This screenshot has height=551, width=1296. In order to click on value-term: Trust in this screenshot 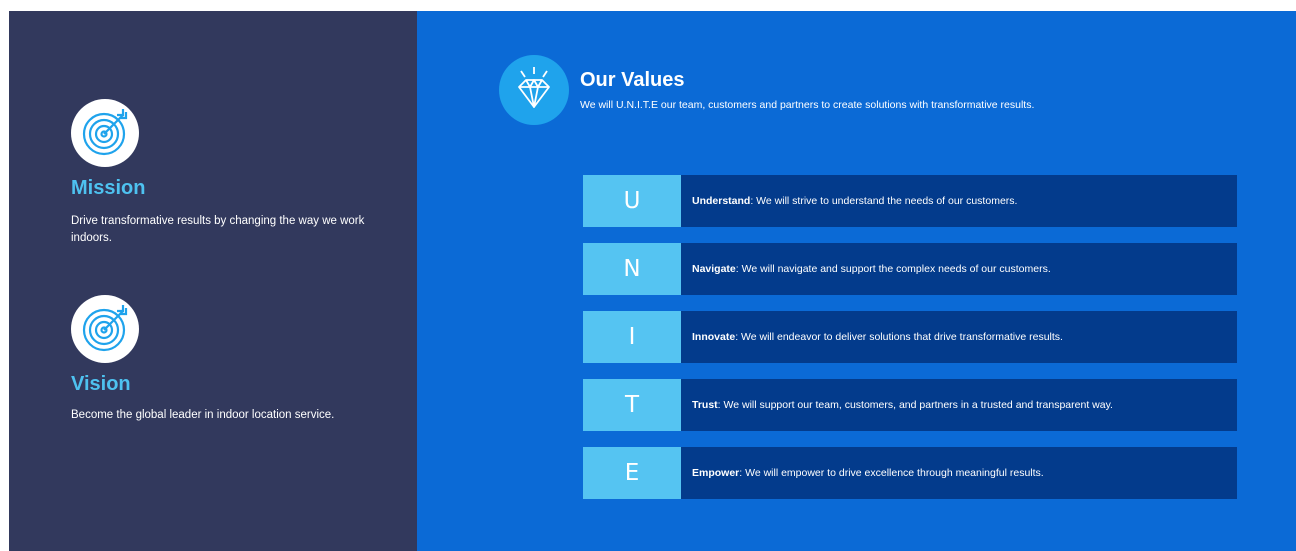, I will do `click(705, 405)`.